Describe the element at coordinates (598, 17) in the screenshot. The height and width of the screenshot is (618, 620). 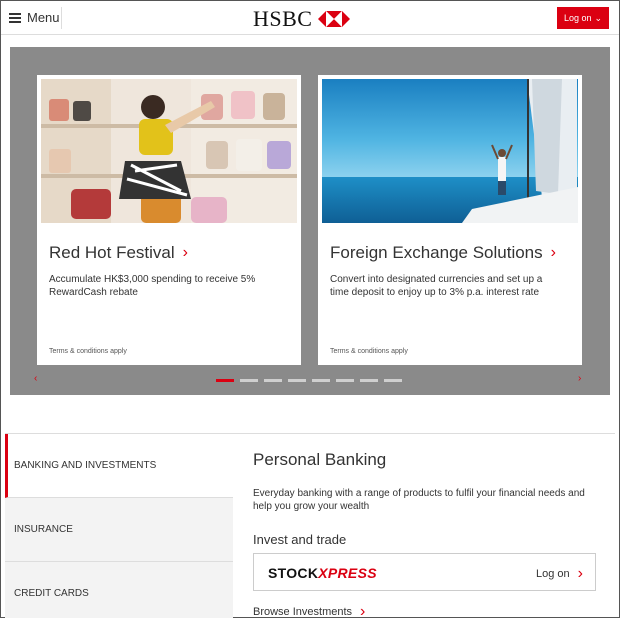
I see `chevron-down-icon: ⌄` at that location.